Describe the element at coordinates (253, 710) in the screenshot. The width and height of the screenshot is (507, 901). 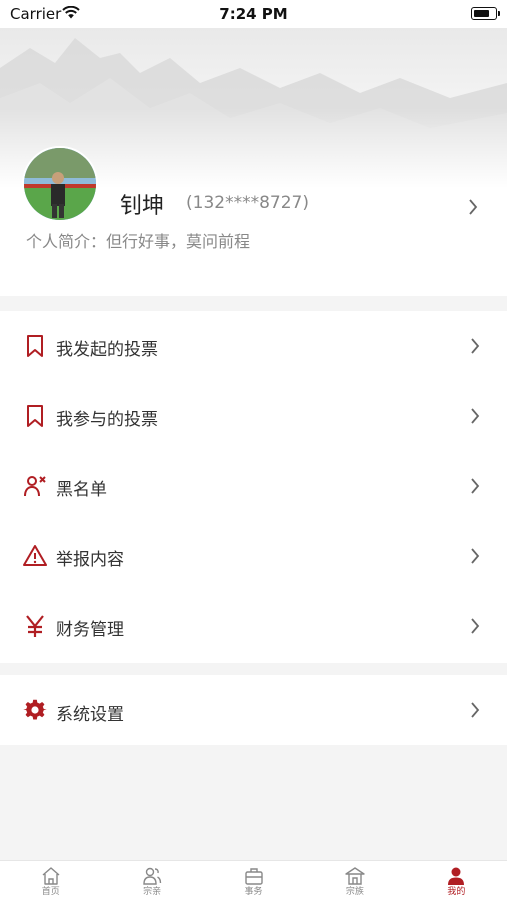
I see `menu-item-settings: 系统设置` at that location.